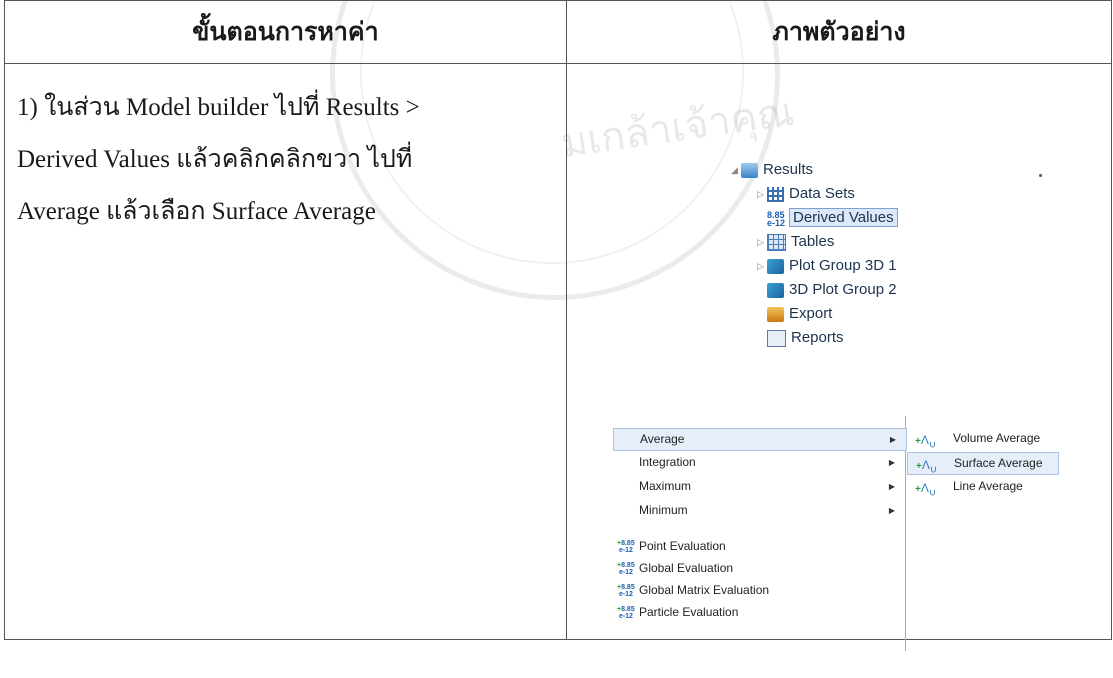 This screenshot has width=1113, height=678. I want to click on average-icon: +Λ∪, so click(926, 490).